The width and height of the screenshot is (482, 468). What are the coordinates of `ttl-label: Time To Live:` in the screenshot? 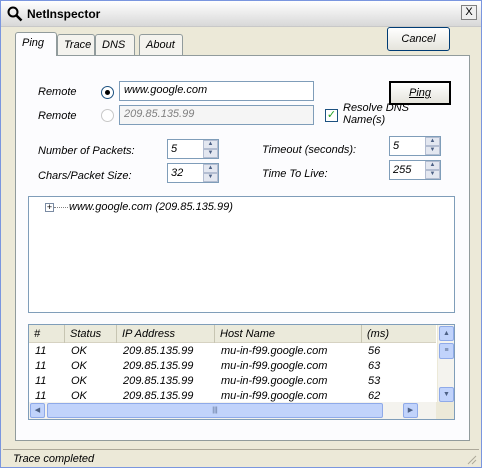 It's located at (295, 174).